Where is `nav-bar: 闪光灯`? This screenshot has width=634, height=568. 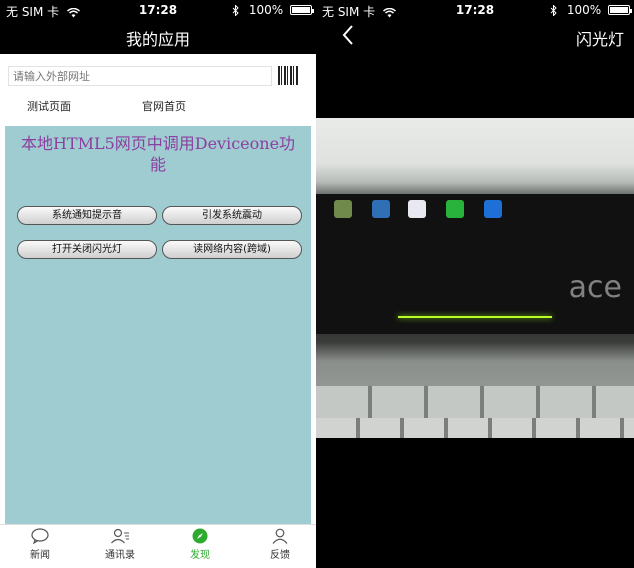 nav-bar: 闪光灯 is located at coordinates (475, 37).